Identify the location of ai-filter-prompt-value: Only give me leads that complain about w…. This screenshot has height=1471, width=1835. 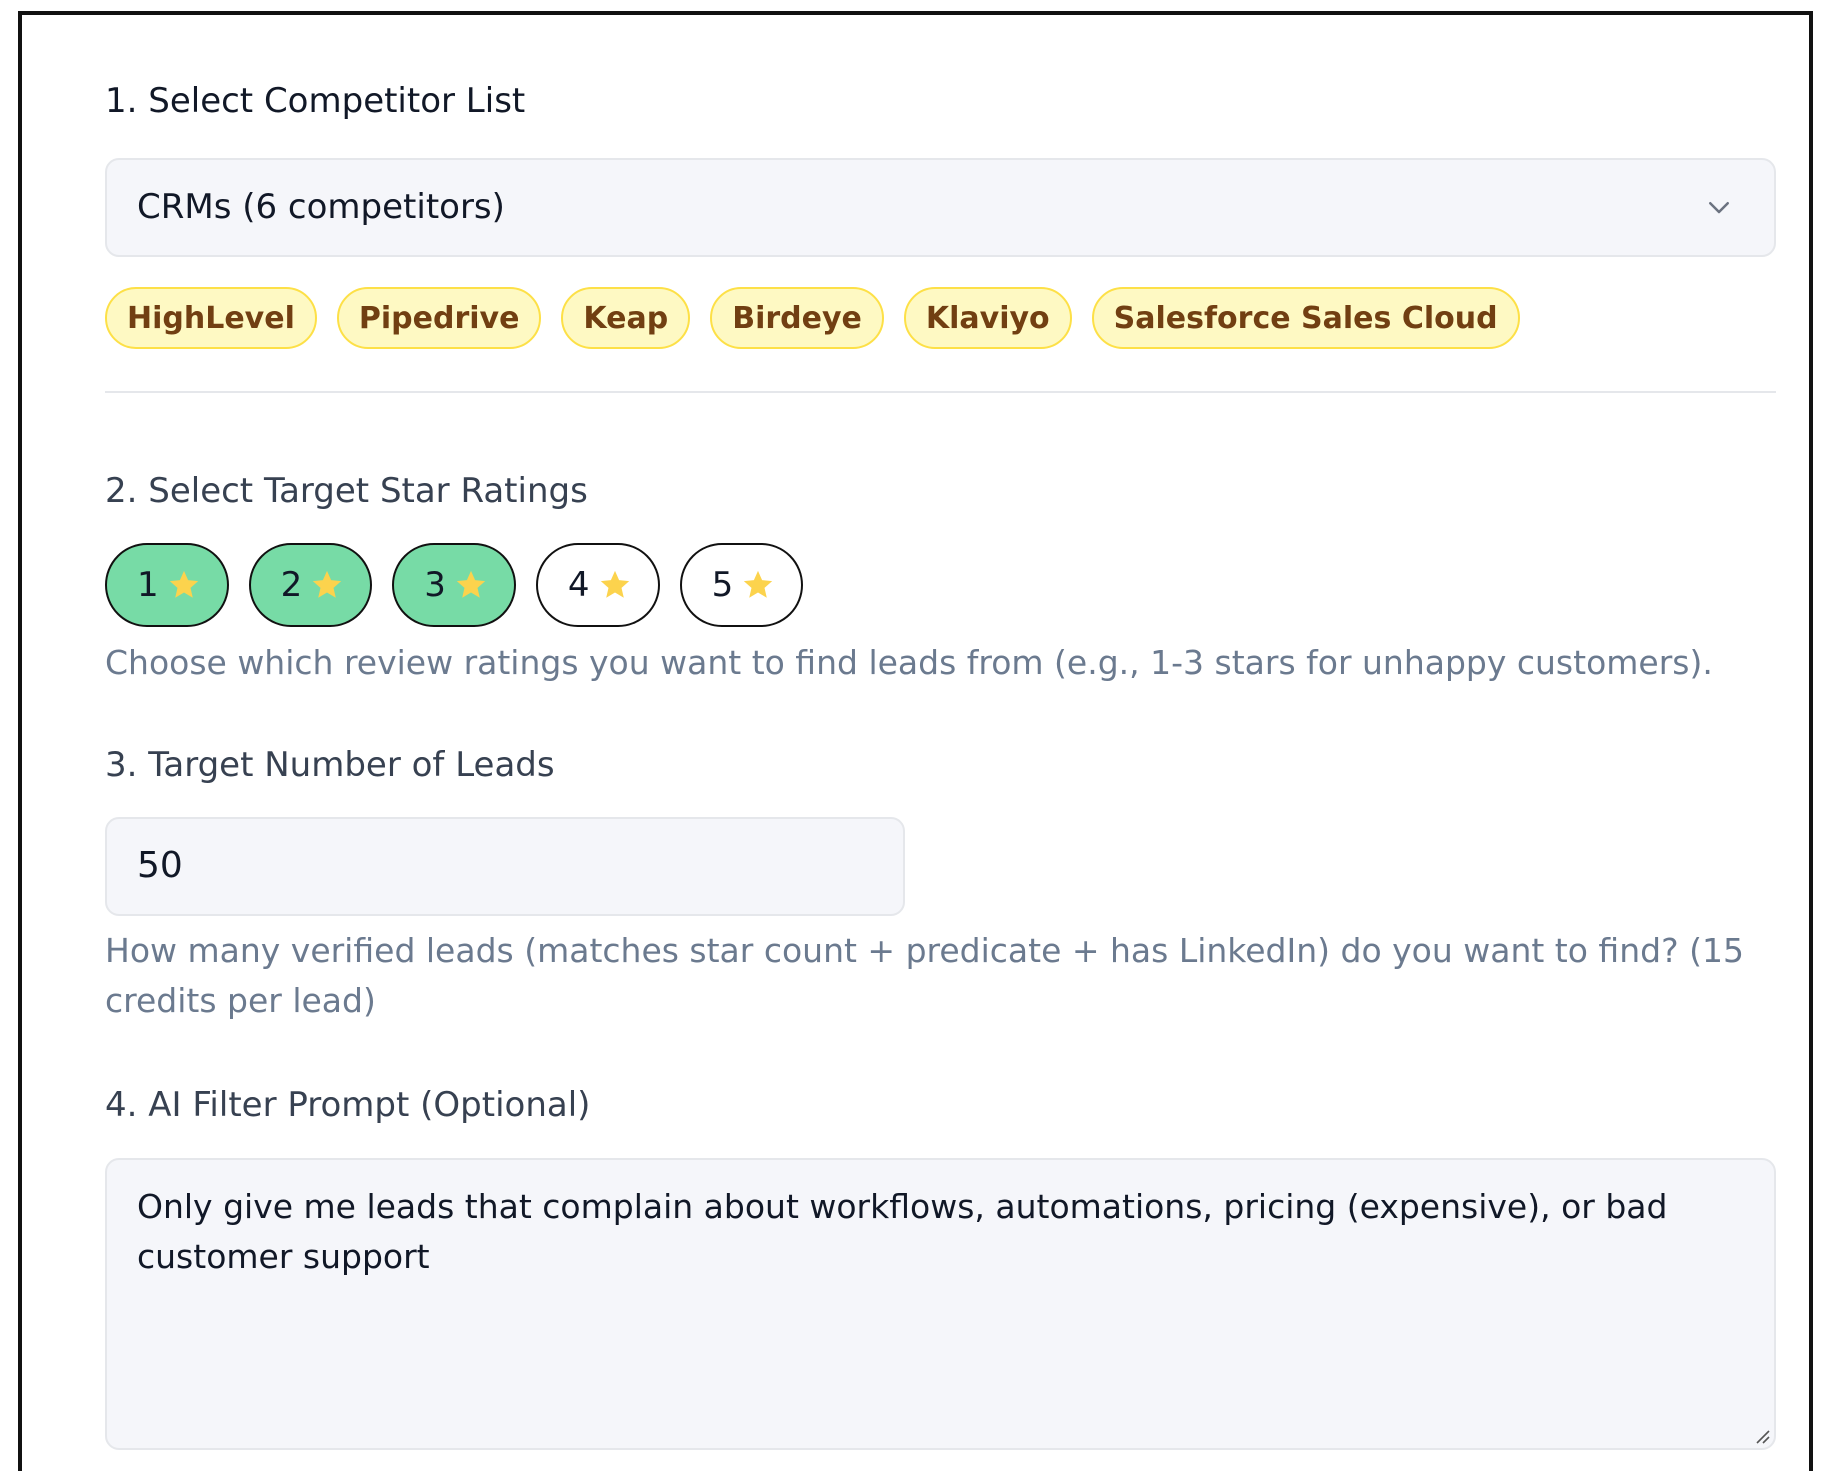
(902, 1231).